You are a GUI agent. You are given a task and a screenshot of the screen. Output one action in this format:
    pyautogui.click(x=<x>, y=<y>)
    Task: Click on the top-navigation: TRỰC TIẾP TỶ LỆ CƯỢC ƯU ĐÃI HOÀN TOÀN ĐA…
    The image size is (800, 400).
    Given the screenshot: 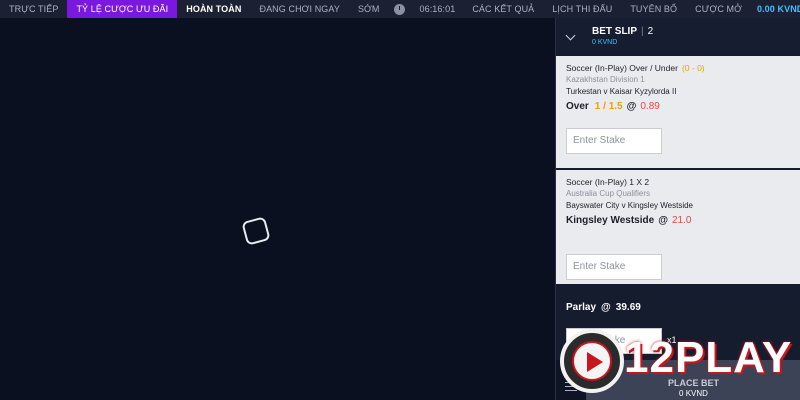 What is the action you would take?
    pyautogui.click(x=400, y=9)
    